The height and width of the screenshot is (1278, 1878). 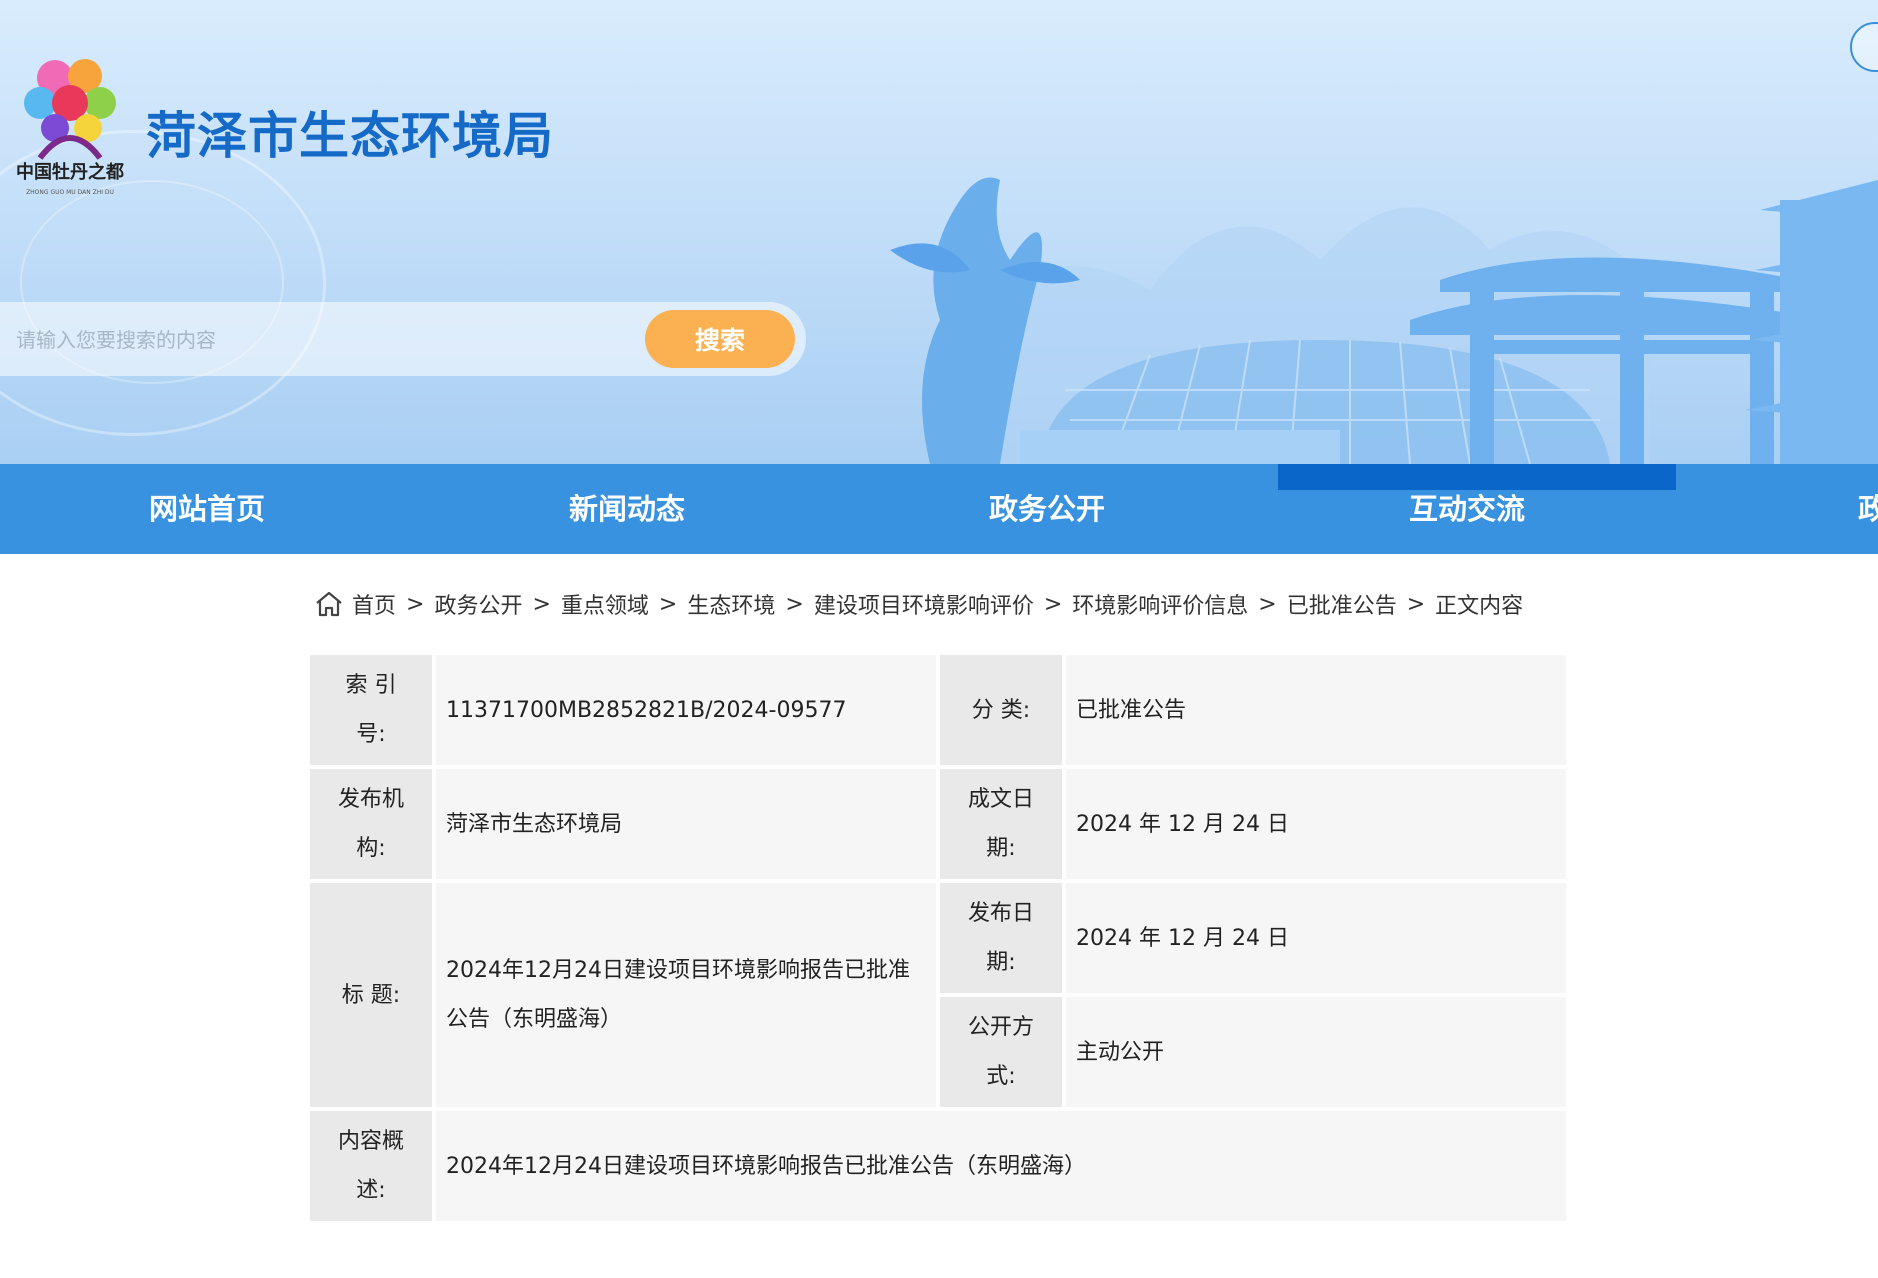 What do you see at coordinates (371, 1166) in the screenshot?
I see `summary-label: 内容概述:` at bounding box center [371, 1166].